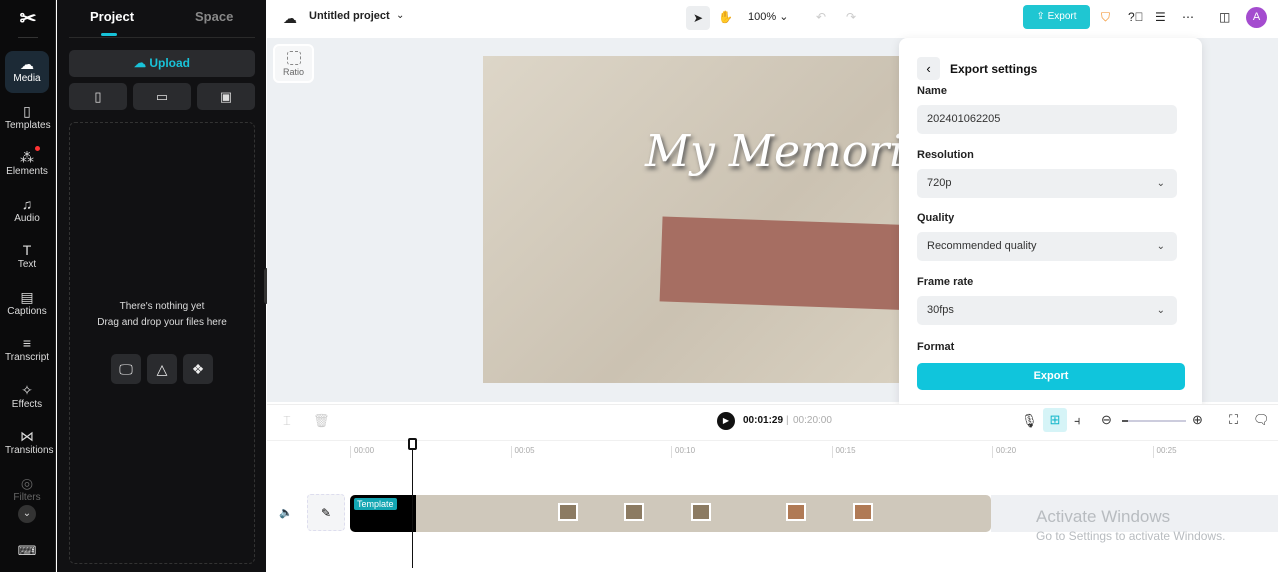  What do you see at coordinates (412, 504) in the screenshot?
I see `playhead` at bounding box center [412, 504].